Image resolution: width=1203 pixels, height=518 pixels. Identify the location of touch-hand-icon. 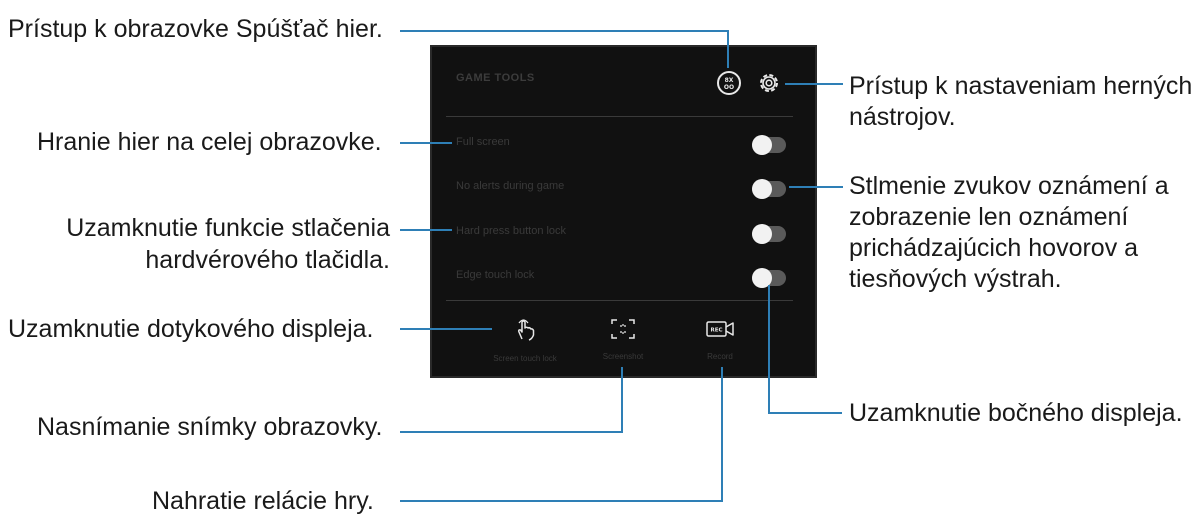
(526, 330).